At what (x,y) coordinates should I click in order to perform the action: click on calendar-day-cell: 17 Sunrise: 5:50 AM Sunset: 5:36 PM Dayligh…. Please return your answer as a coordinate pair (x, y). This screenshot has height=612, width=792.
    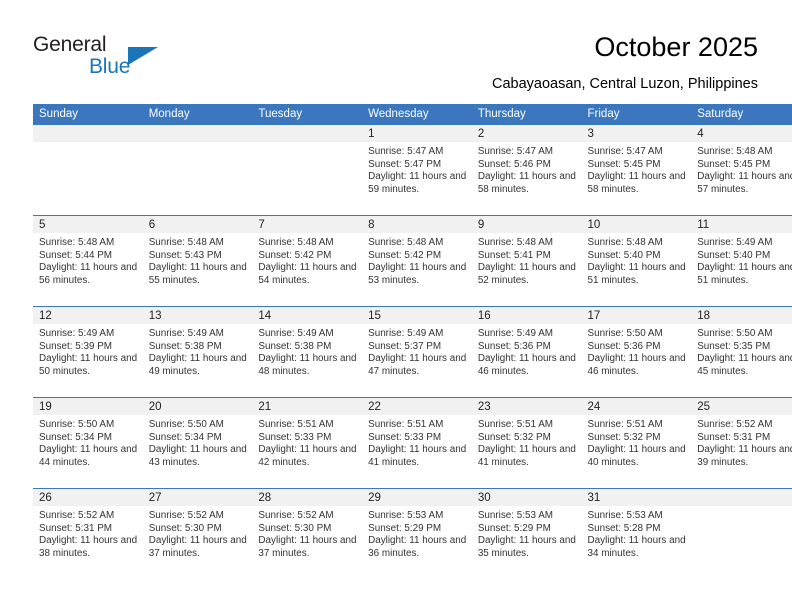
    Looking at the image, I should click on (636, 352).